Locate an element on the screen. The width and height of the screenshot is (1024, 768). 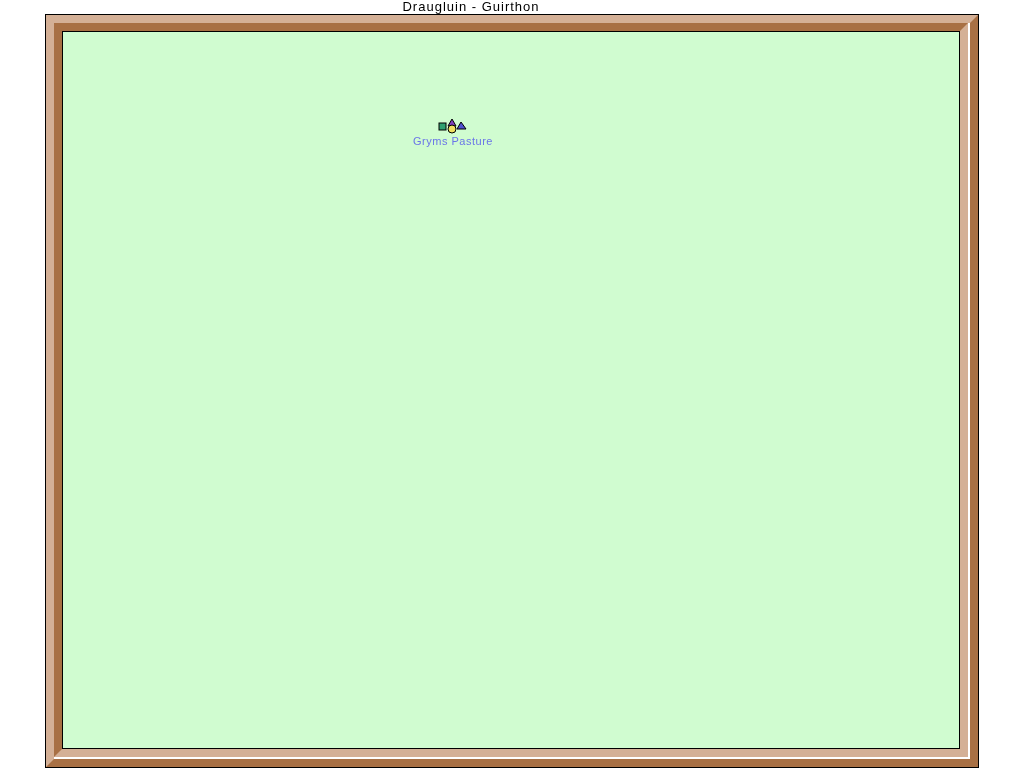
window-title: Draugluin - Guirthon is located at coordinates (471, 7).